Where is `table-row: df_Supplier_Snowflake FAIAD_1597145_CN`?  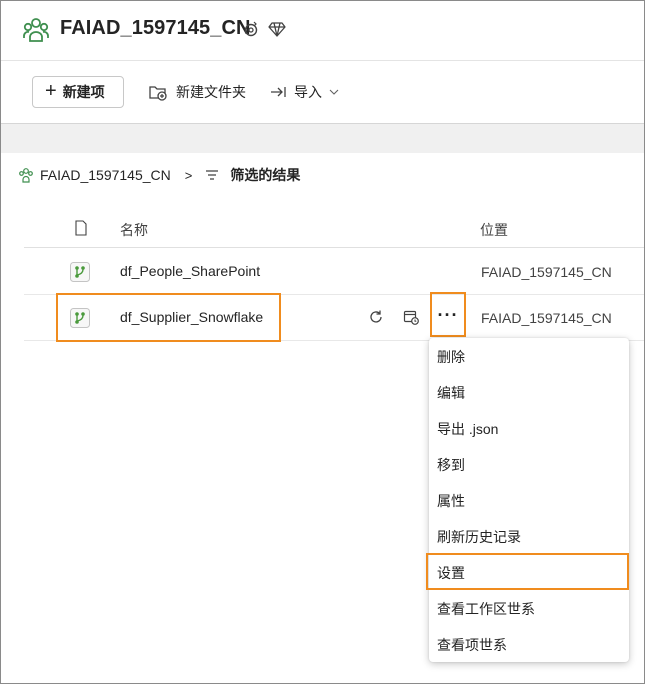
table-row: df_Supplier_Snowflake FAIAD_1597145_CN is located at coordinates (334, 318).